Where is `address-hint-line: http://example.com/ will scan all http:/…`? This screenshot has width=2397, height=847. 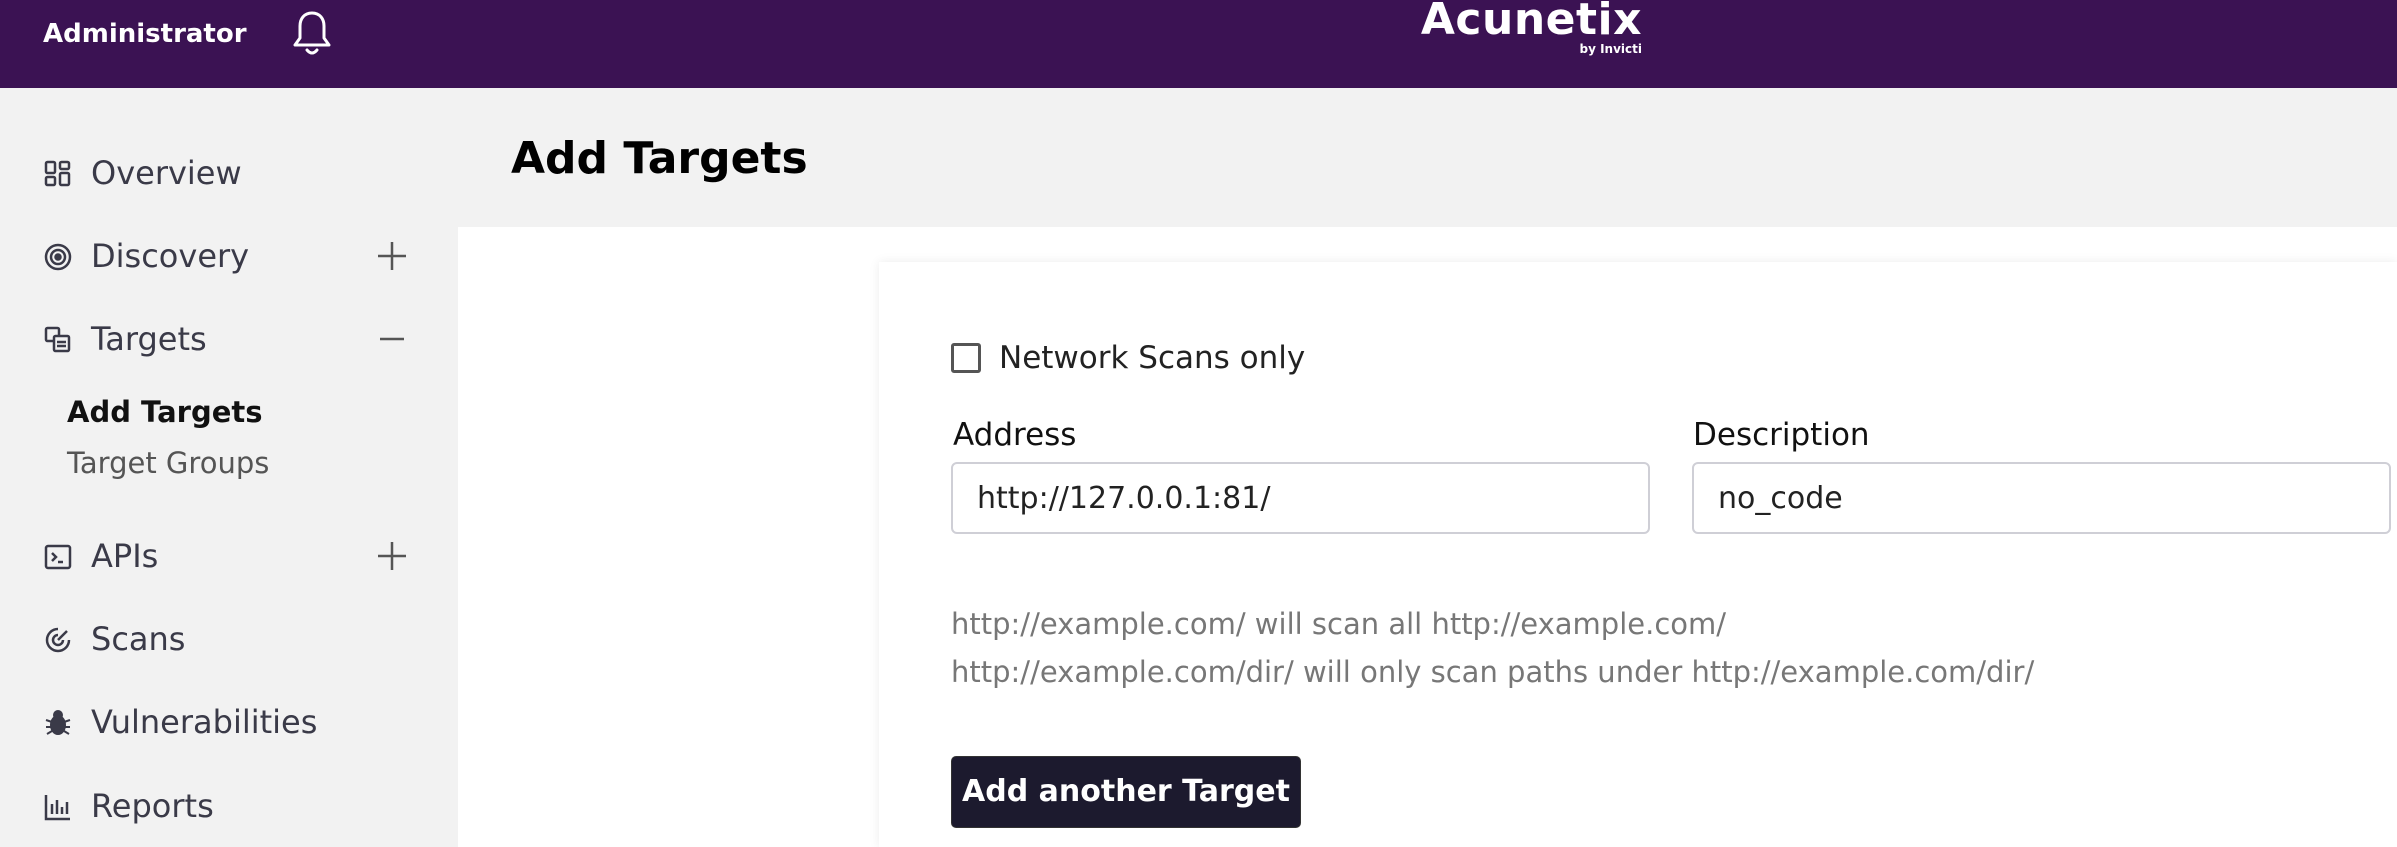 address-hint-line: http://example.com/ will scan all http:/… is located at coordinates (1339, 624).